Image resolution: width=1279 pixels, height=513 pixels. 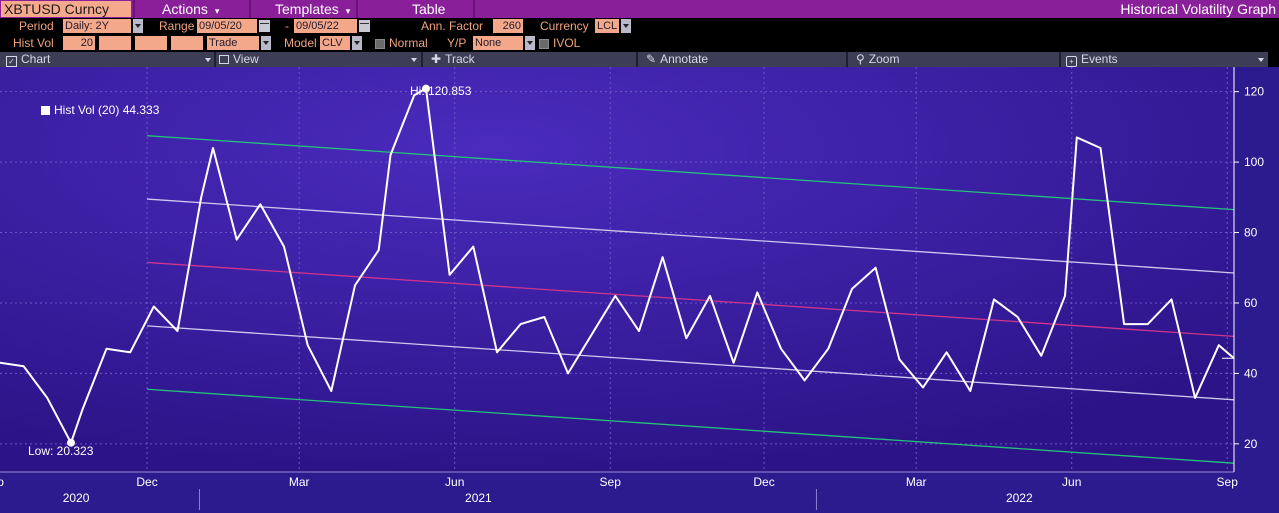 What do you see at coordinates (300, 43) in the screenshot?
I see `model-label: Model` at bounding box center [300, 43].